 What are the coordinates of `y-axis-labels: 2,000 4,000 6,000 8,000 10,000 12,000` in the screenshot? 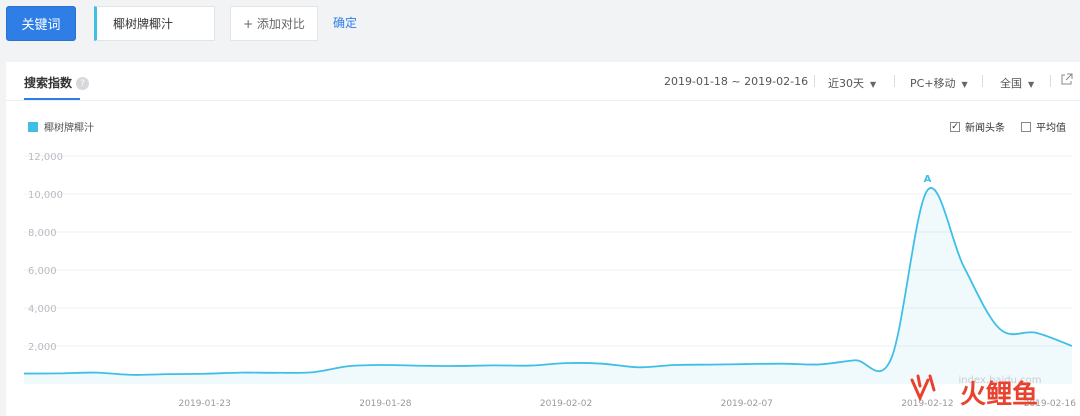 It's located at (45, 252).